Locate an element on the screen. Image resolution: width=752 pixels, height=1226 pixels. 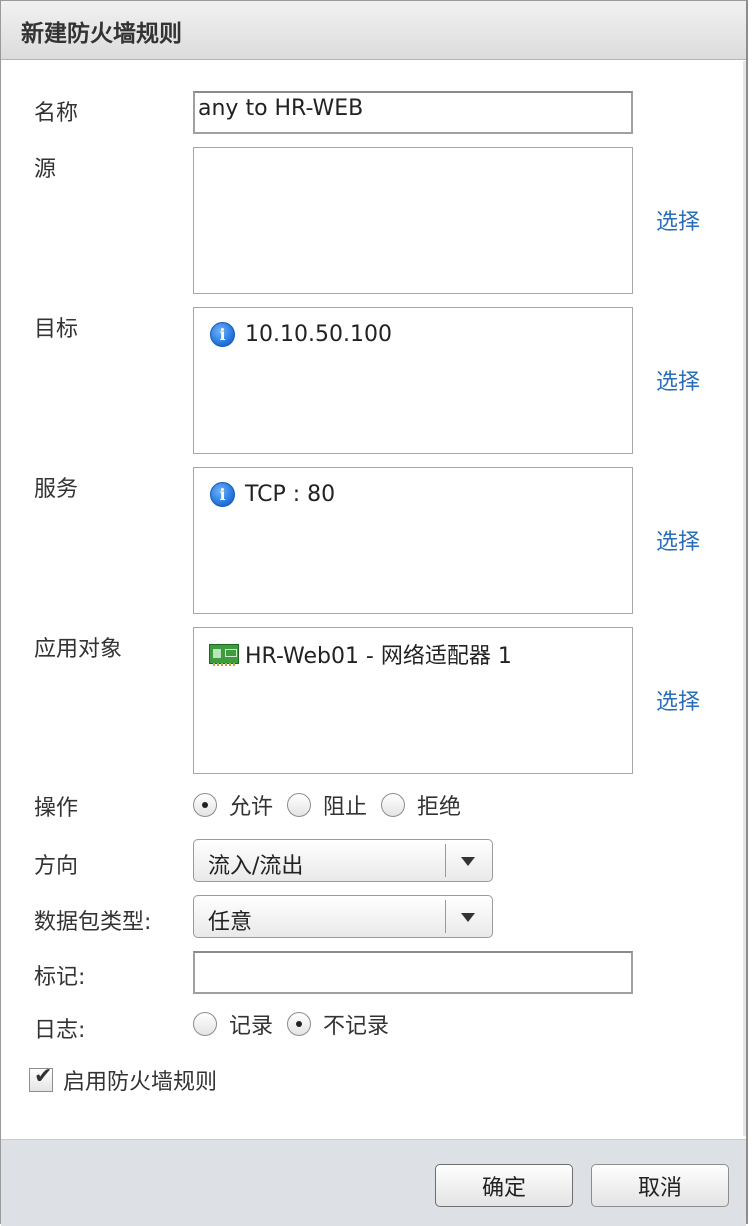
source-select-link: 选择 is located at coordinates (678, 220).